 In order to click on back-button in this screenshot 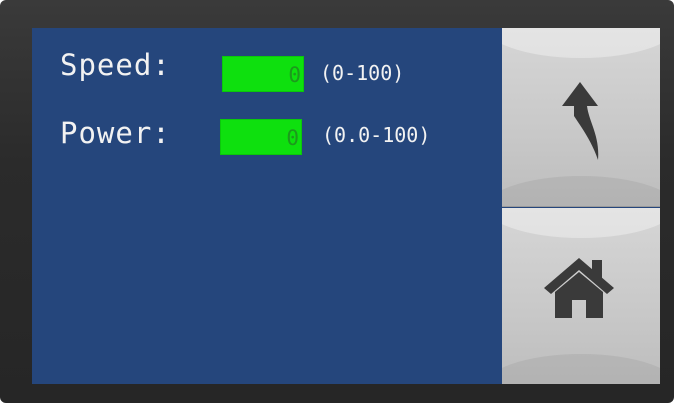, I will do `click(581, 117)`.